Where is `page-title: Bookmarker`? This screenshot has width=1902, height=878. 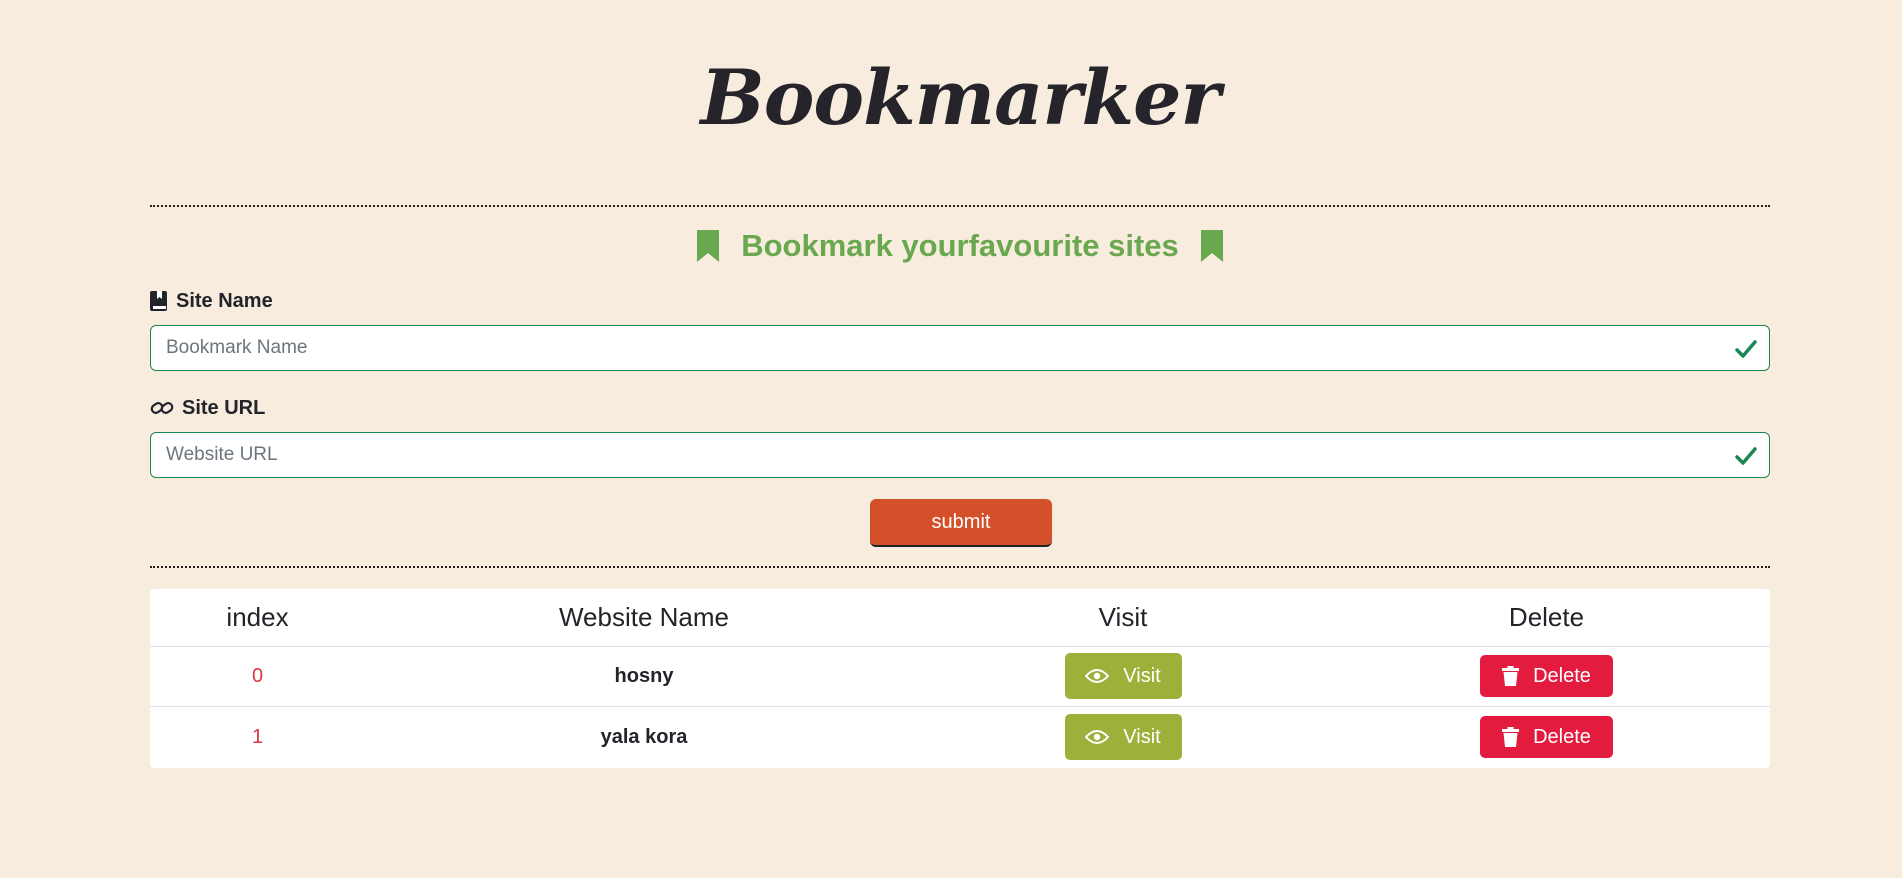
page-title: Bookmarker is located at coordinates (960, 97).